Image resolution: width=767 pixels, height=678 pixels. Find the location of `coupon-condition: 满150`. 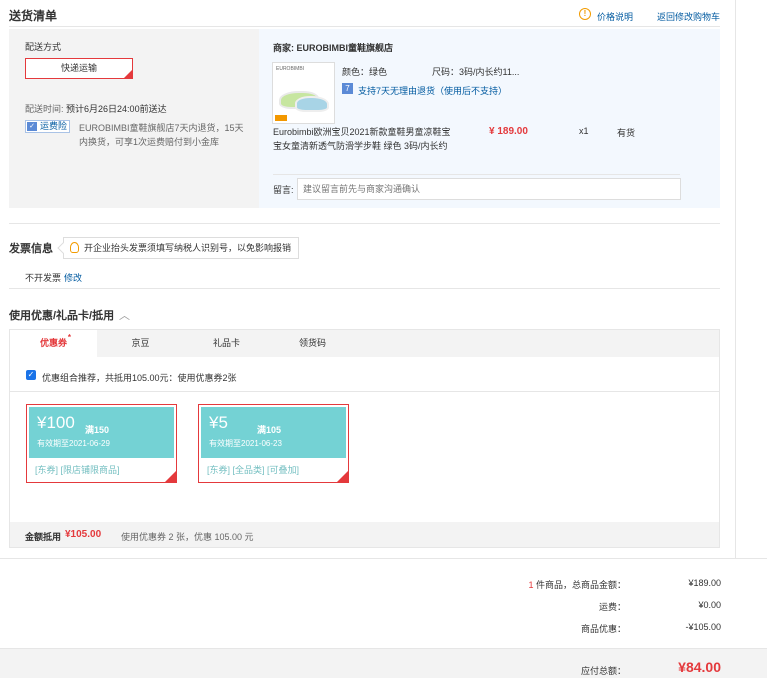

coupon-condition: 满150 is located at coordinates (97, 430).